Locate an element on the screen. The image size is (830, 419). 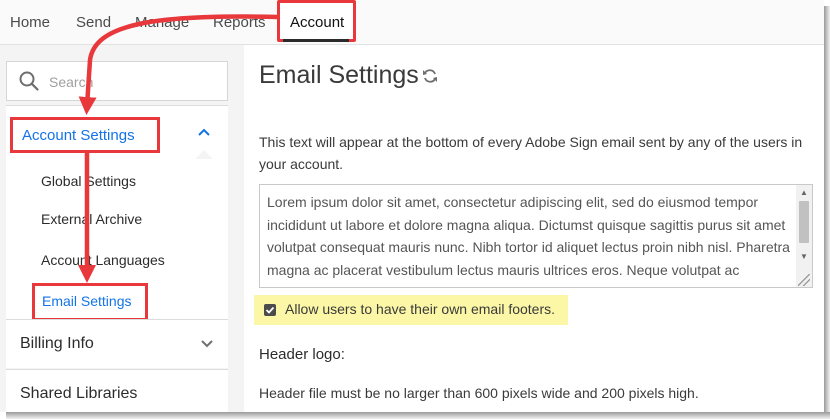
window-shadow-bottom is located at coordinates (418, 415).